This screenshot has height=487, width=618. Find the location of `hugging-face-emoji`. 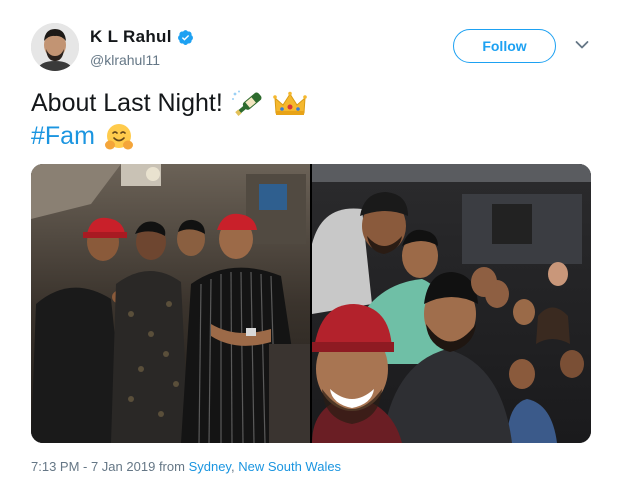

hugging-face-emoji is located at coordinates (118, 136).